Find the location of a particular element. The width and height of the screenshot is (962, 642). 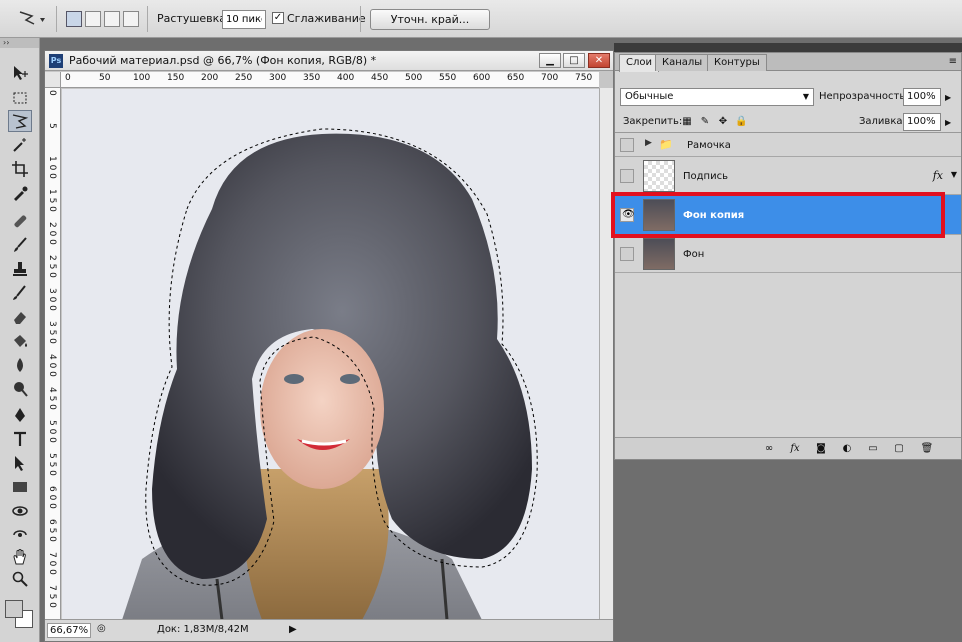

drop-icon is located at coordinates (20, 365).